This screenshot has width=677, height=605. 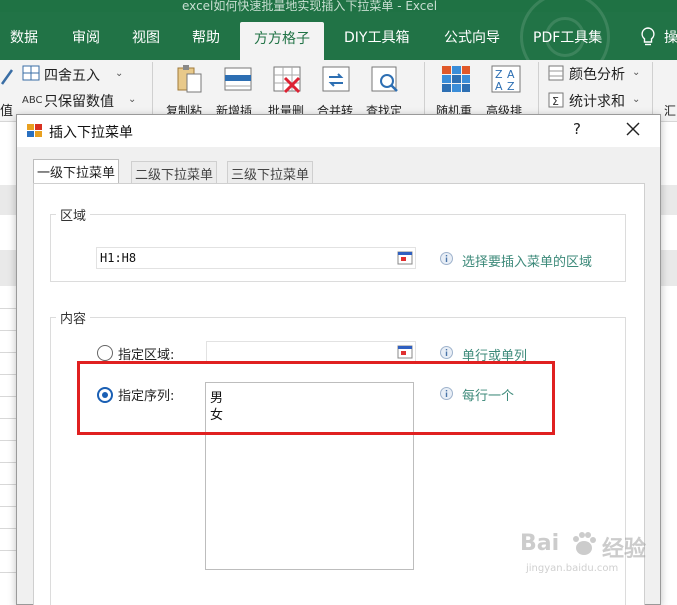 I want to click on batch-delete-icon, so click(x=287, y=80).